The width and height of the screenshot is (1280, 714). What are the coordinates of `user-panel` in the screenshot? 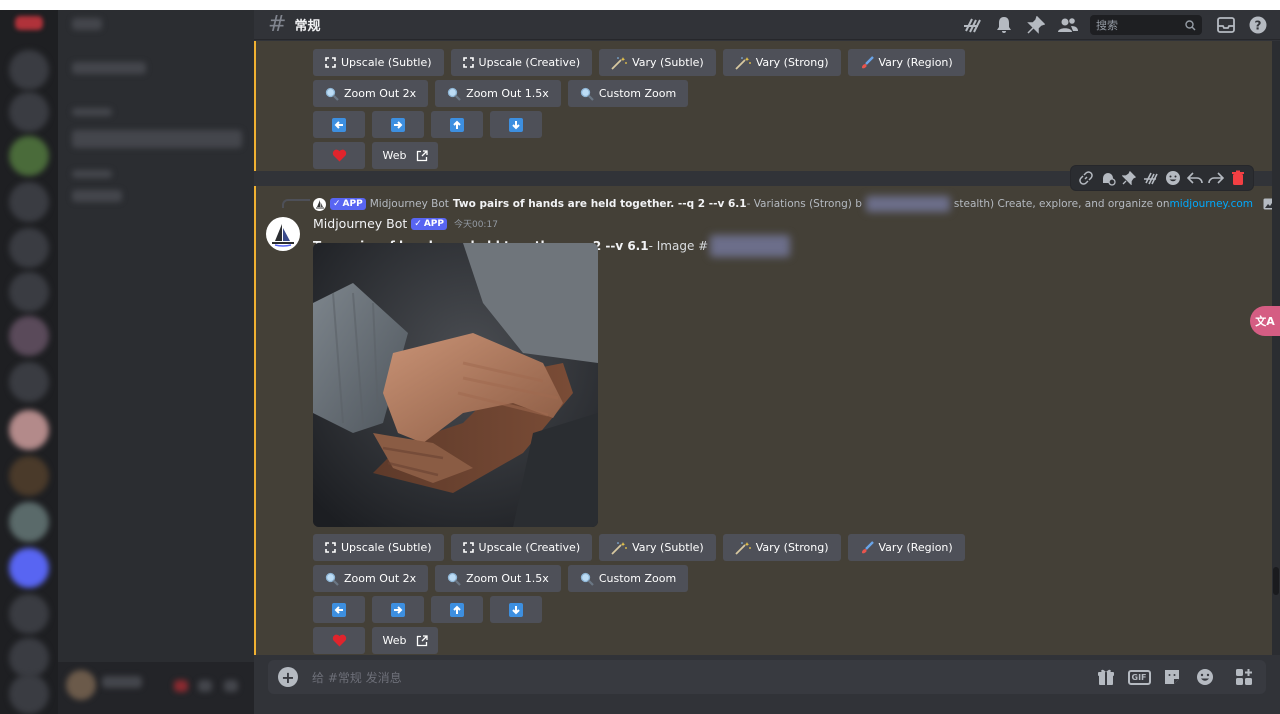 It's located at (156, 688).